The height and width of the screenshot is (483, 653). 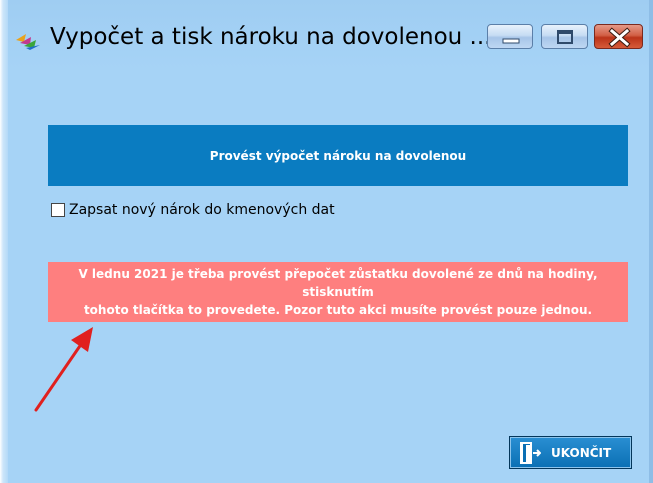 I want to click on calculate-entitlement-button: Provést výpočet nároku na dovolenou, so click(x=338, y=155).